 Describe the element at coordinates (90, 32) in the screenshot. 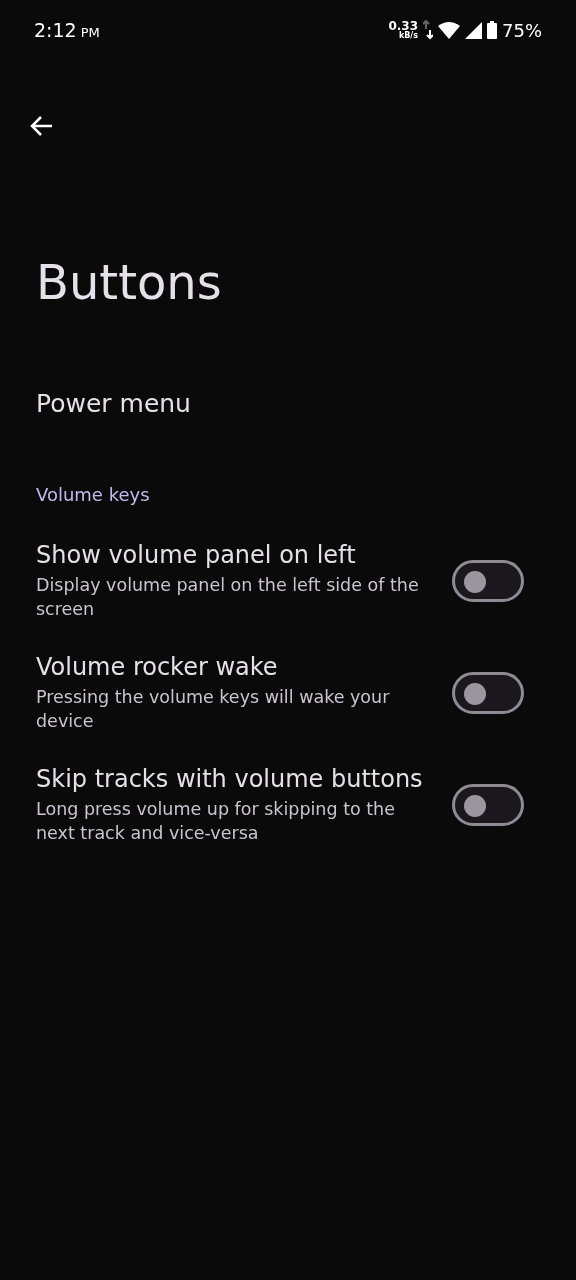

I see `clock-ampm: PM` at that location.